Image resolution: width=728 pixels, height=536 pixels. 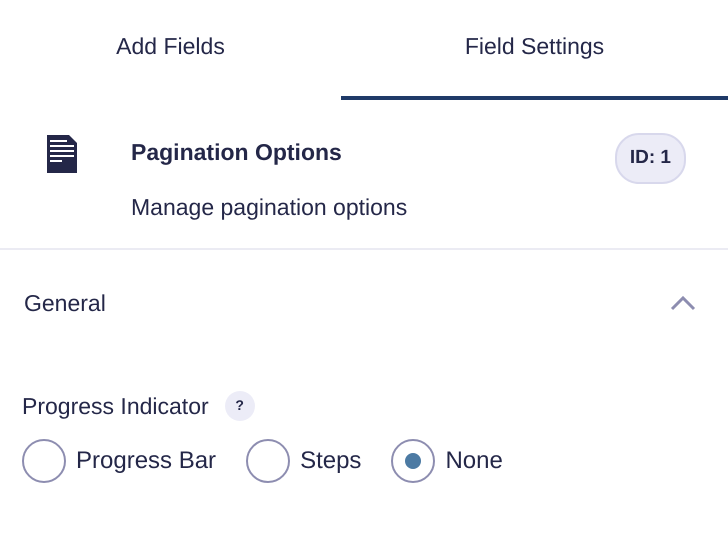 I want to click on id-badge: ID: 1, so click(x=650, y=158).